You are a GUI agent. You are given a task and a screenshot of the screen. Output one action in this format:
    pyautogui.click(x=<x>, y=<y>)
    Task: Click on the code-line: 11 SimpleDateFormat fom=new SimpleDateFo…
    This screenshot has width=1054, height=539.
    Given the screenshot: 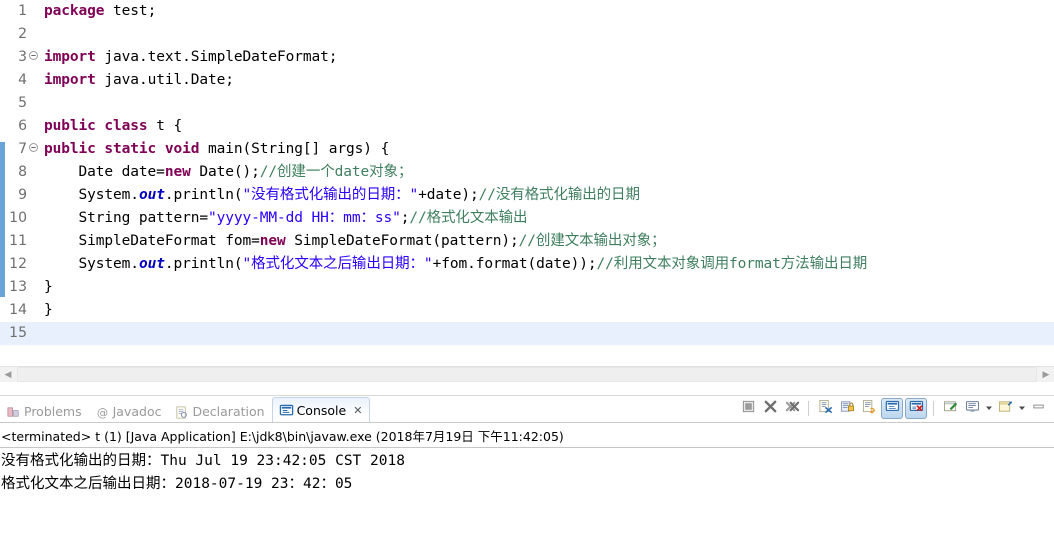 What is the action you would take?
    pyautogui.click(x=527, y=241)
    